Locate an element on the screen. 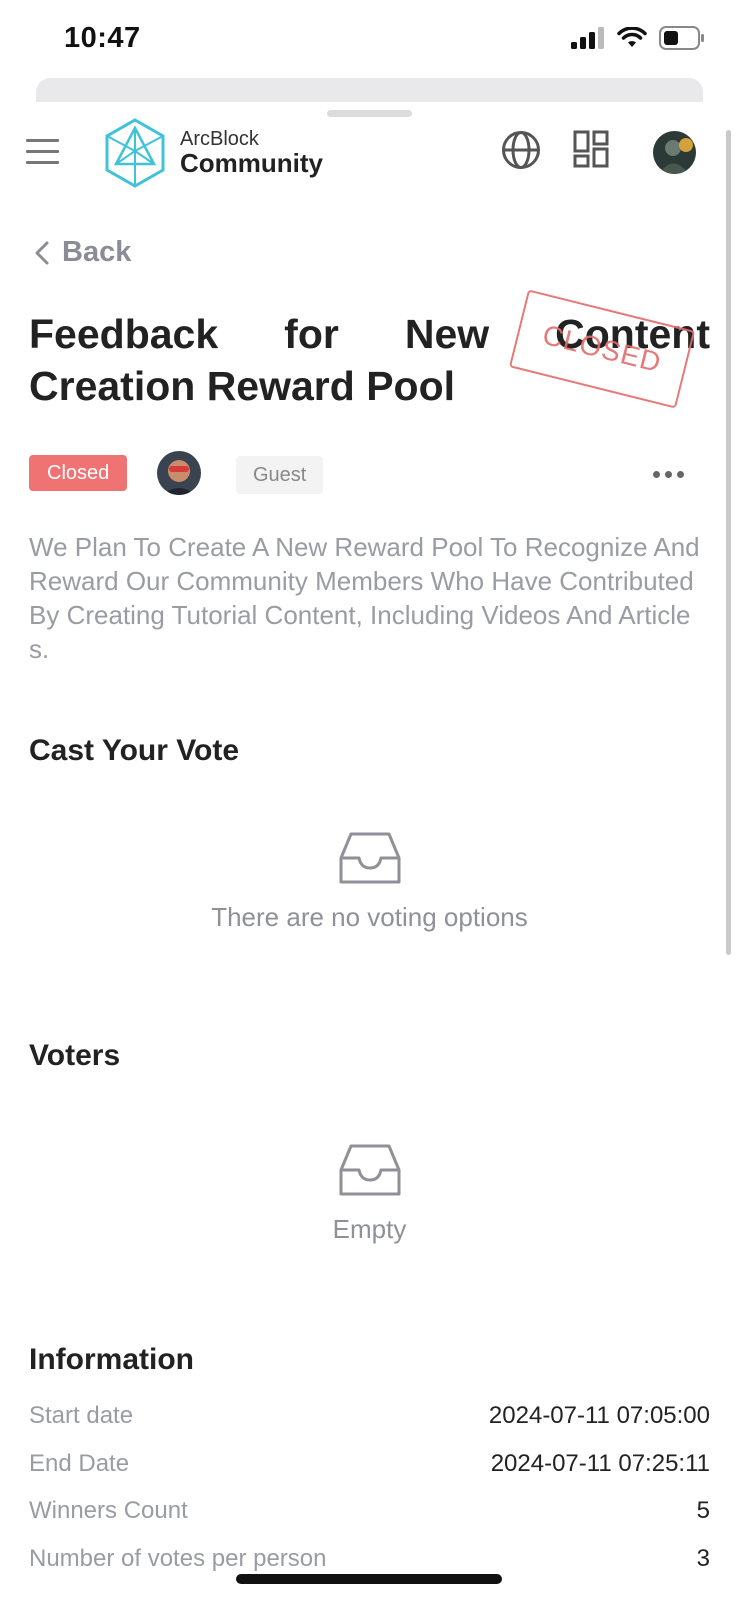  battery-icon is located at coordinates (681, 38).